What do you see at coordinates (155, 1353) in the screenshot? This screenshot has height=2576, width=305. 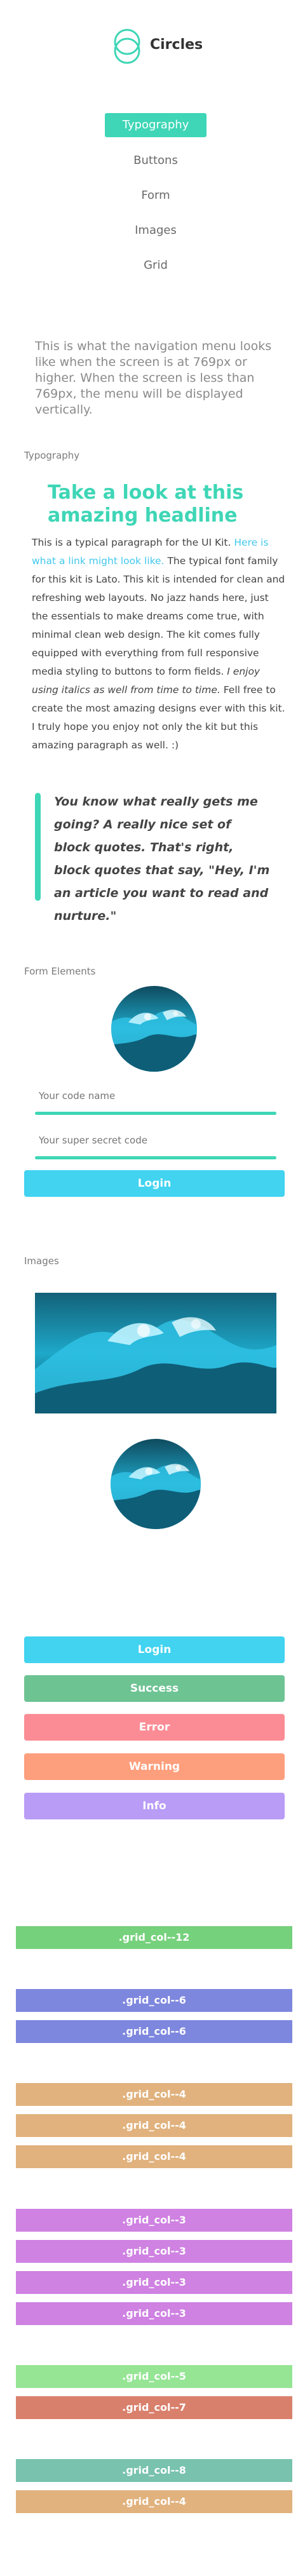 I see `wave-image` at bounding box center [155, 1353].